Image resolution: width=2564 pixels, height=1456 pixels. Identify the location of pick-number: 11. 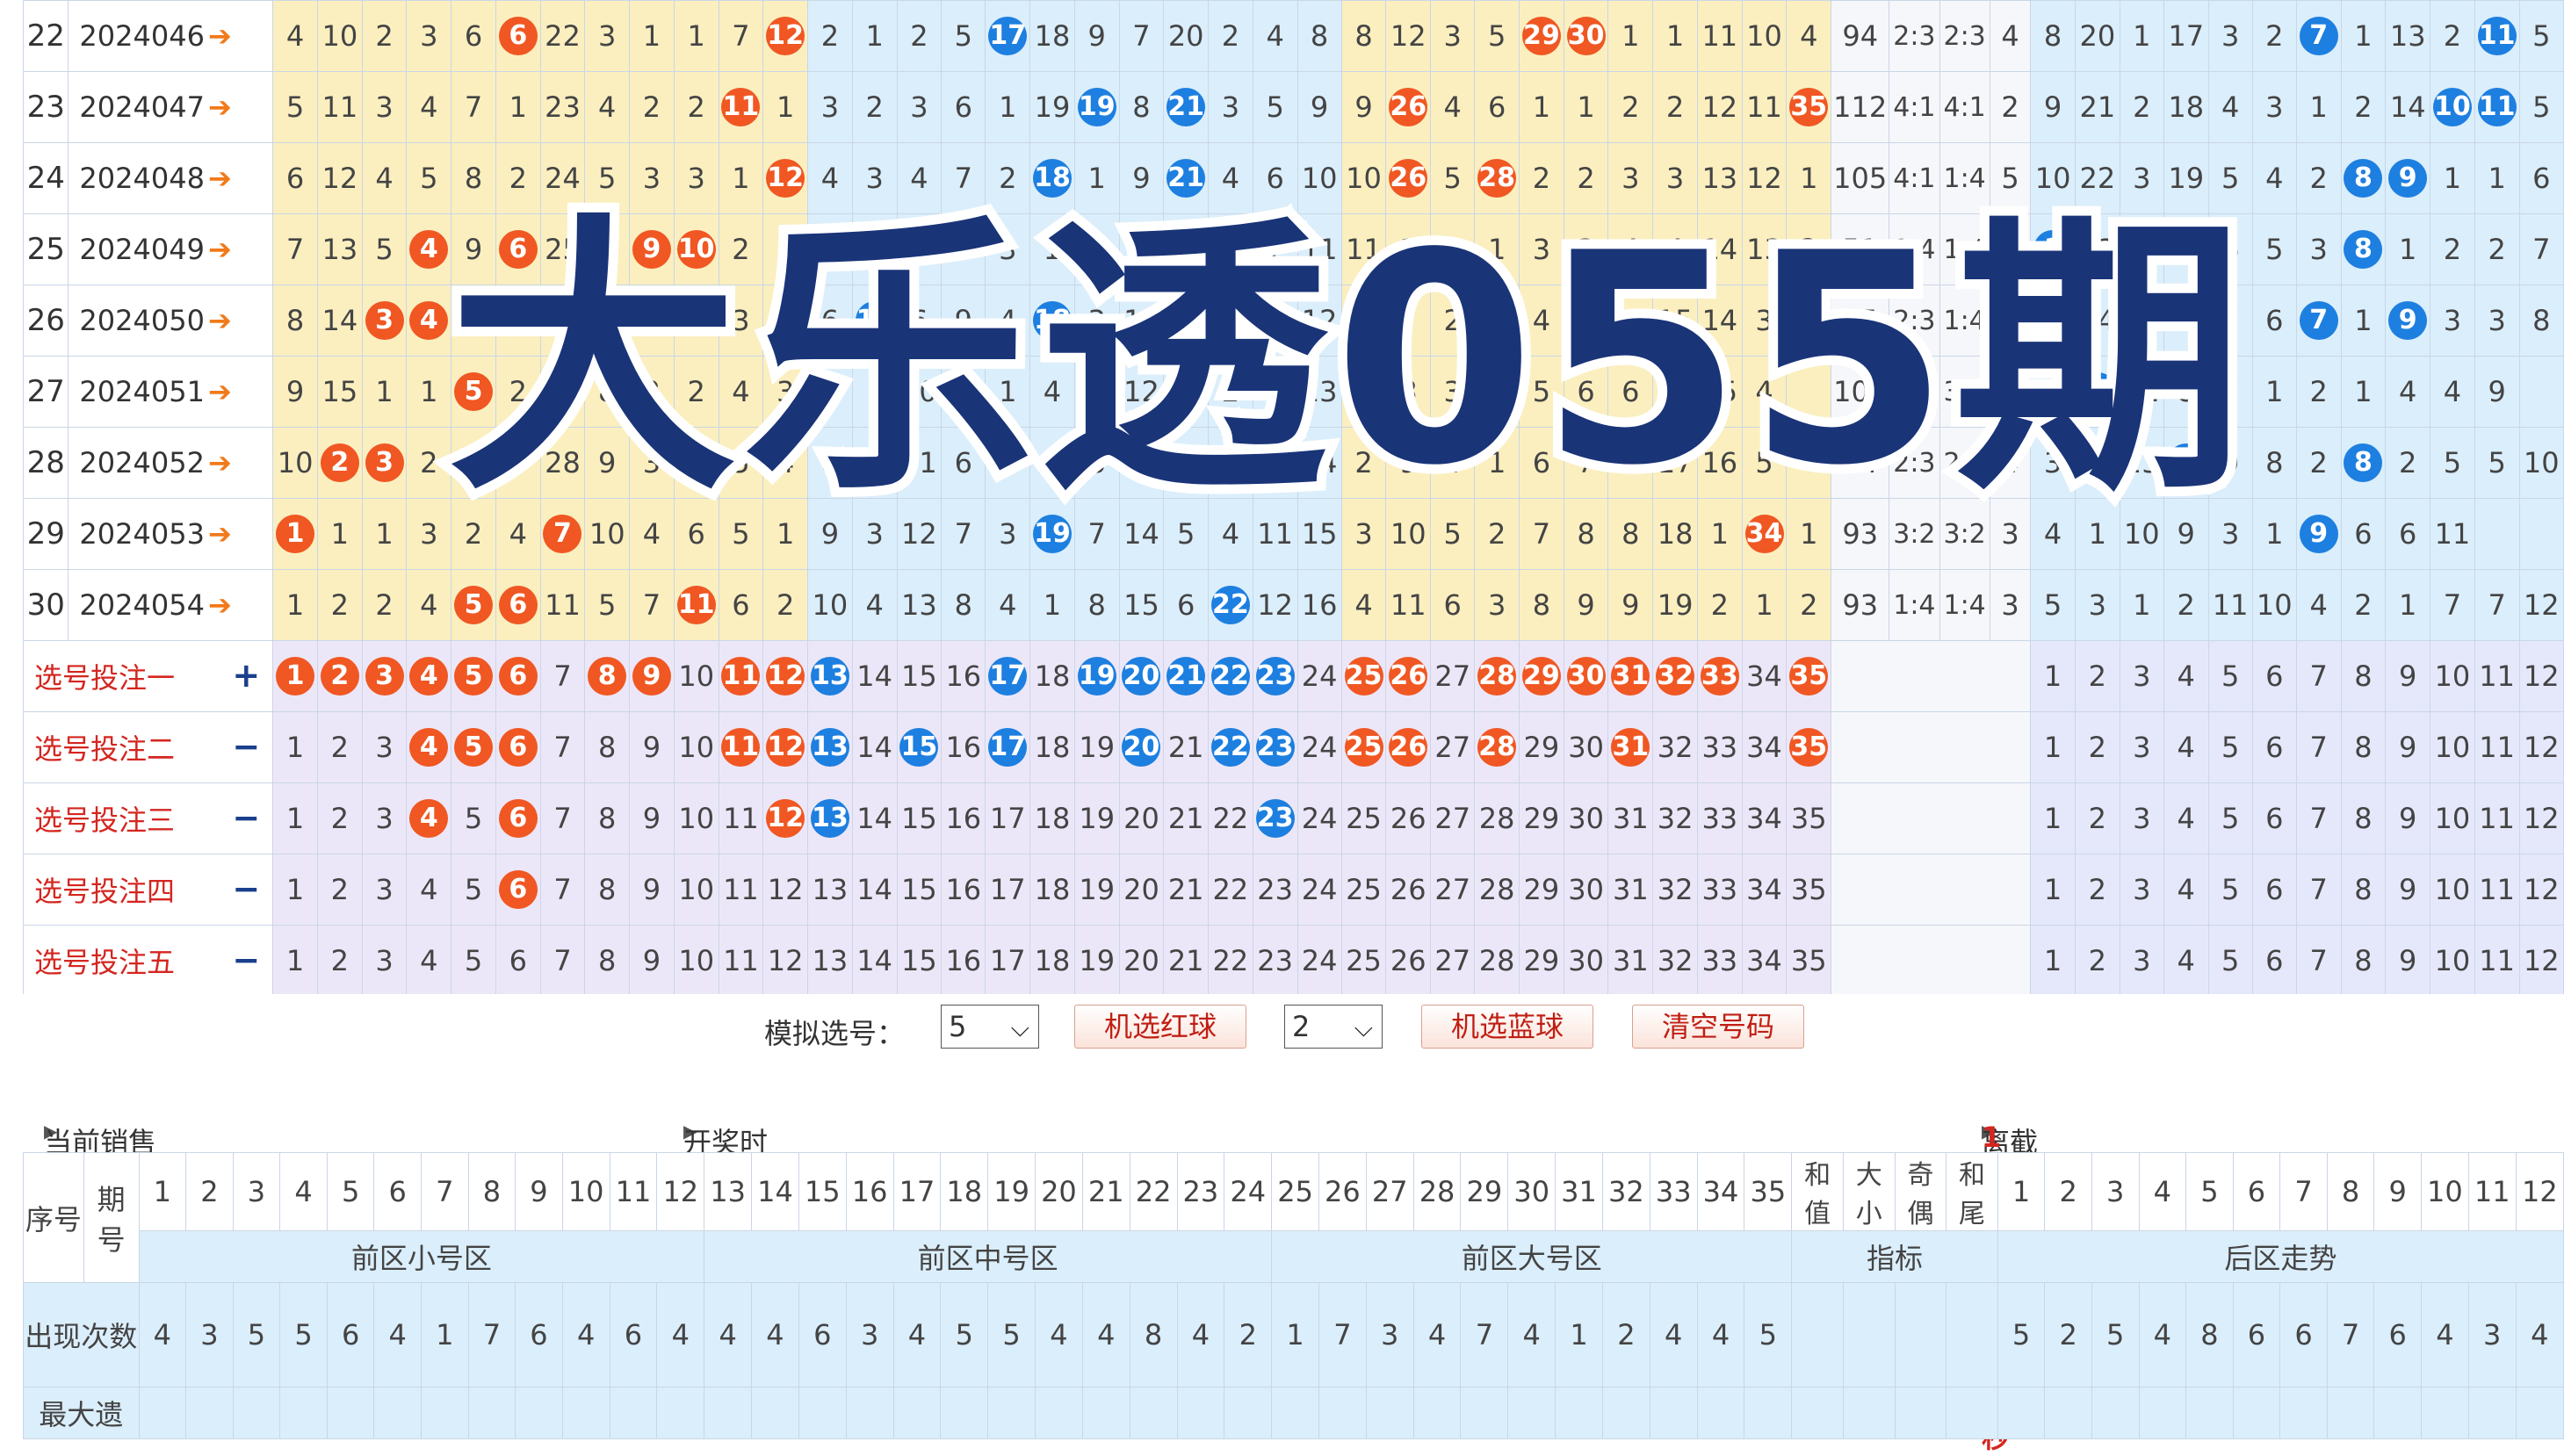
(741, 676).